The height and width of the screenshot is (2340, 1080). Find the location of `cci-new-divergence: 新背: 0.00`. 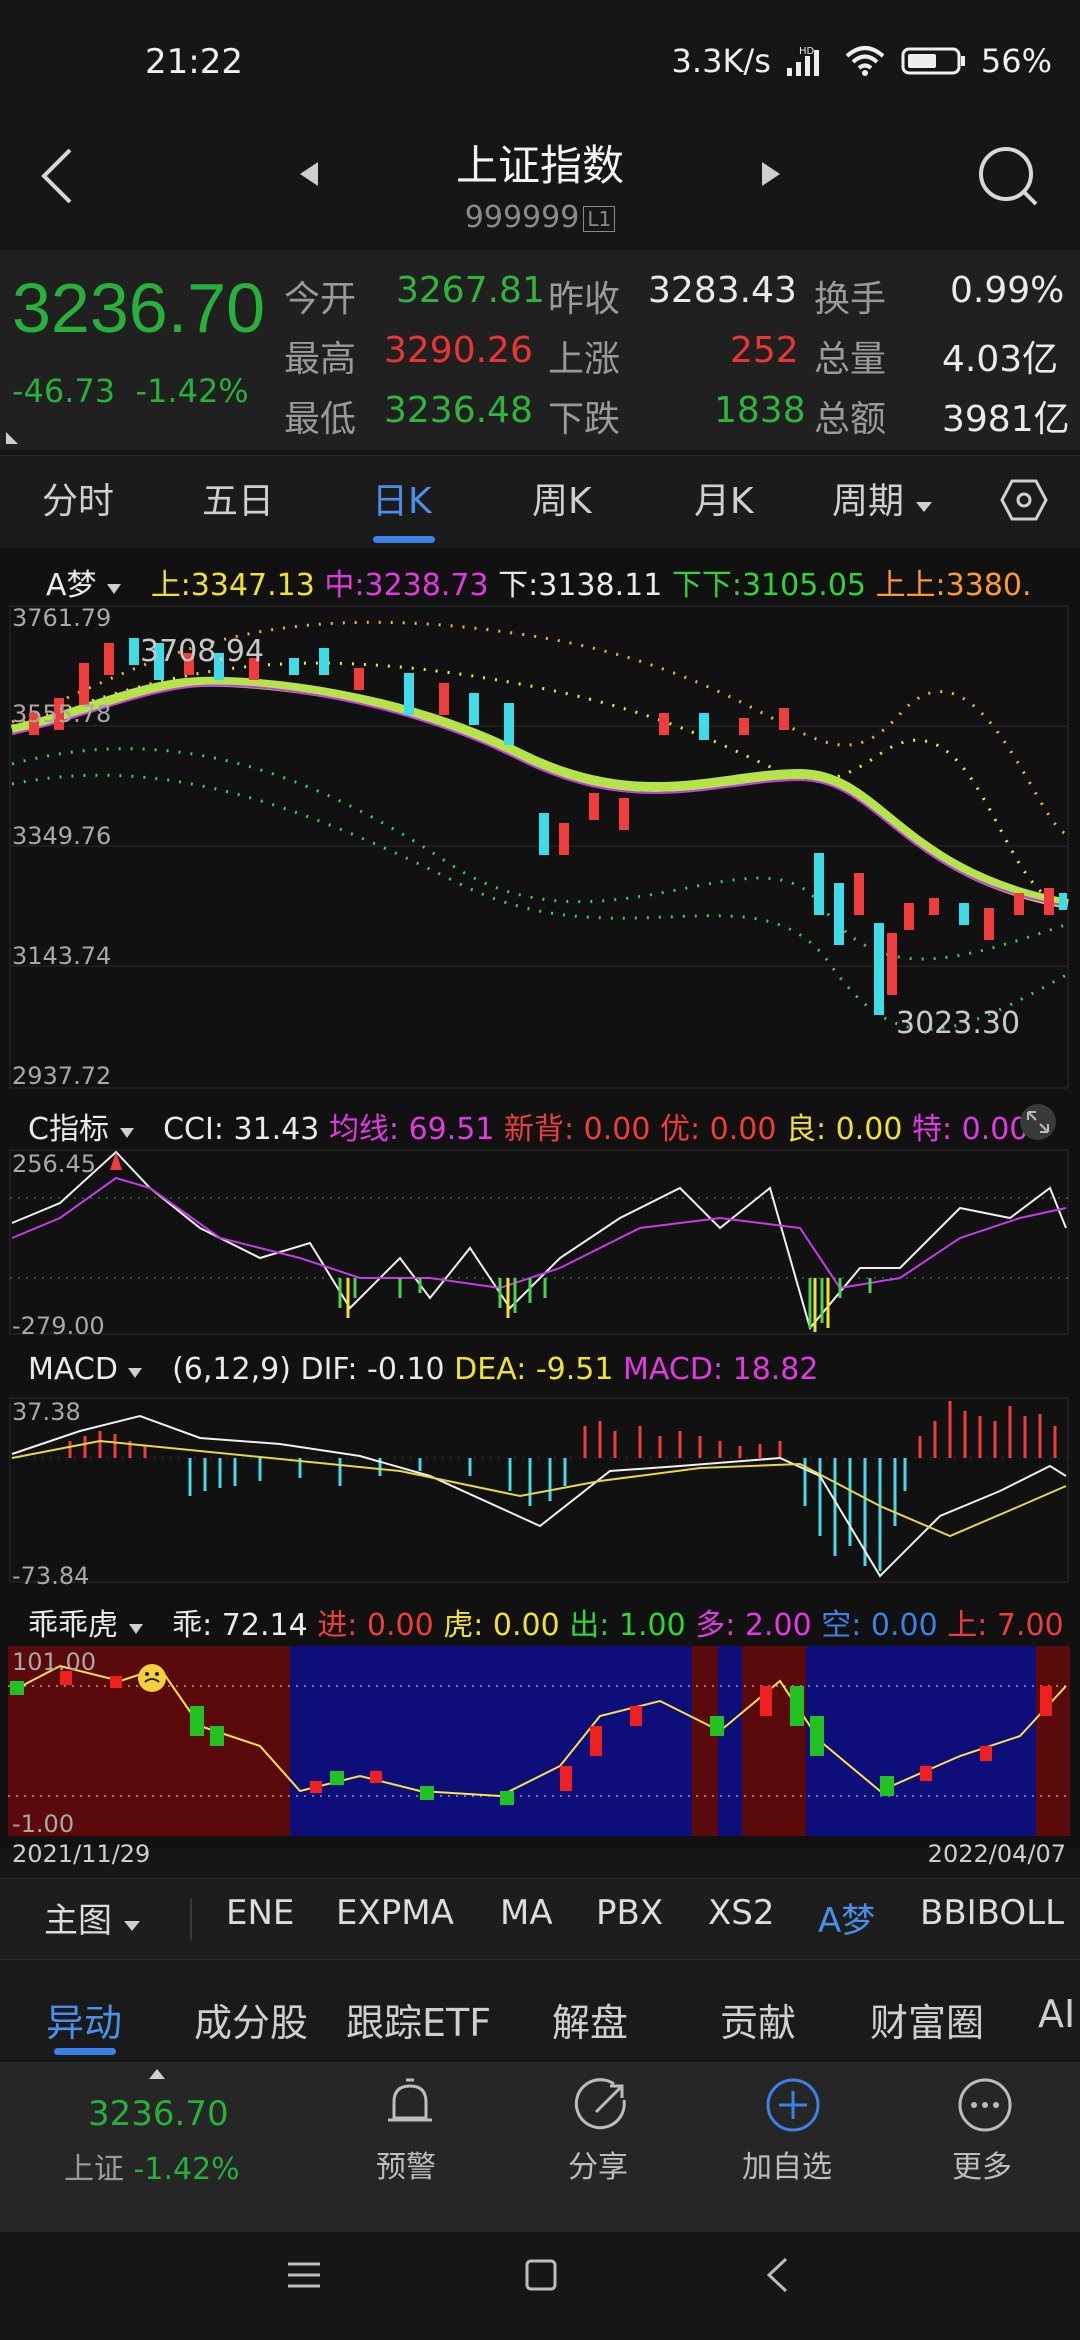

cci-new-divergence: 新背: 0.00 is located at coordinates (577, 1129).